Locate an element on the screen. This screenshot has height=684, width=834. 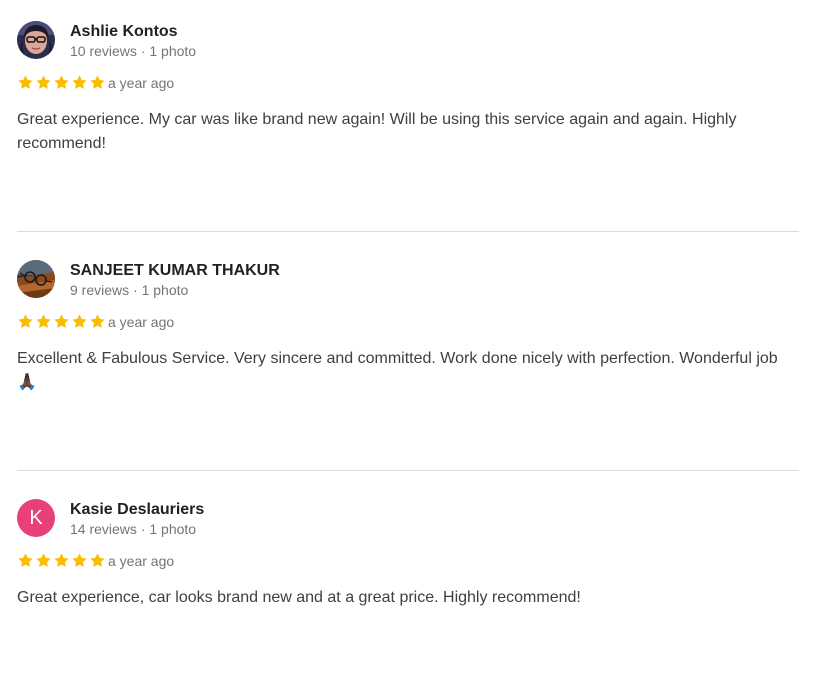
reviewer-meta: 9 reviews · 1 photo is located at coordinates (129, 290).